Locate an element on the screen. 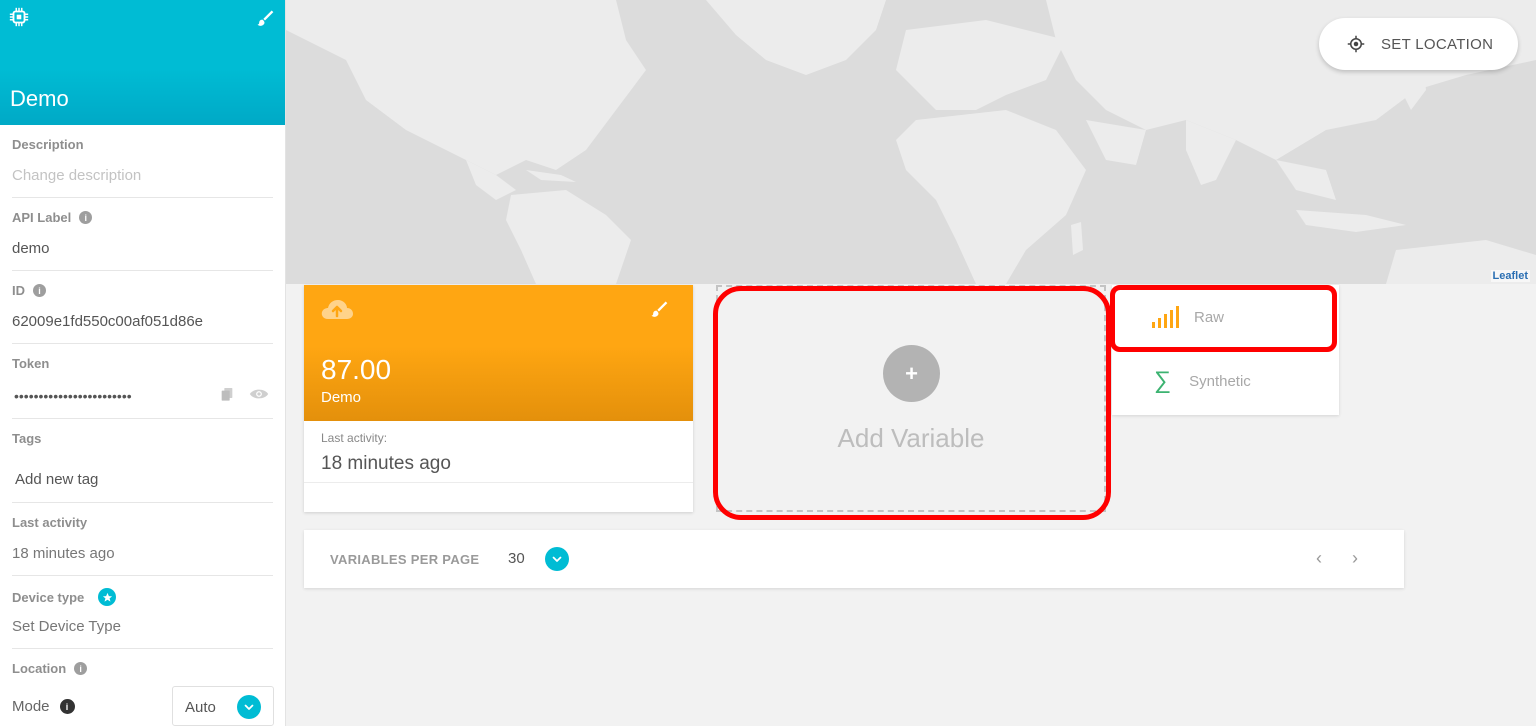  set-location-button: SET LOCATION is located at coordinates (1418, 44).